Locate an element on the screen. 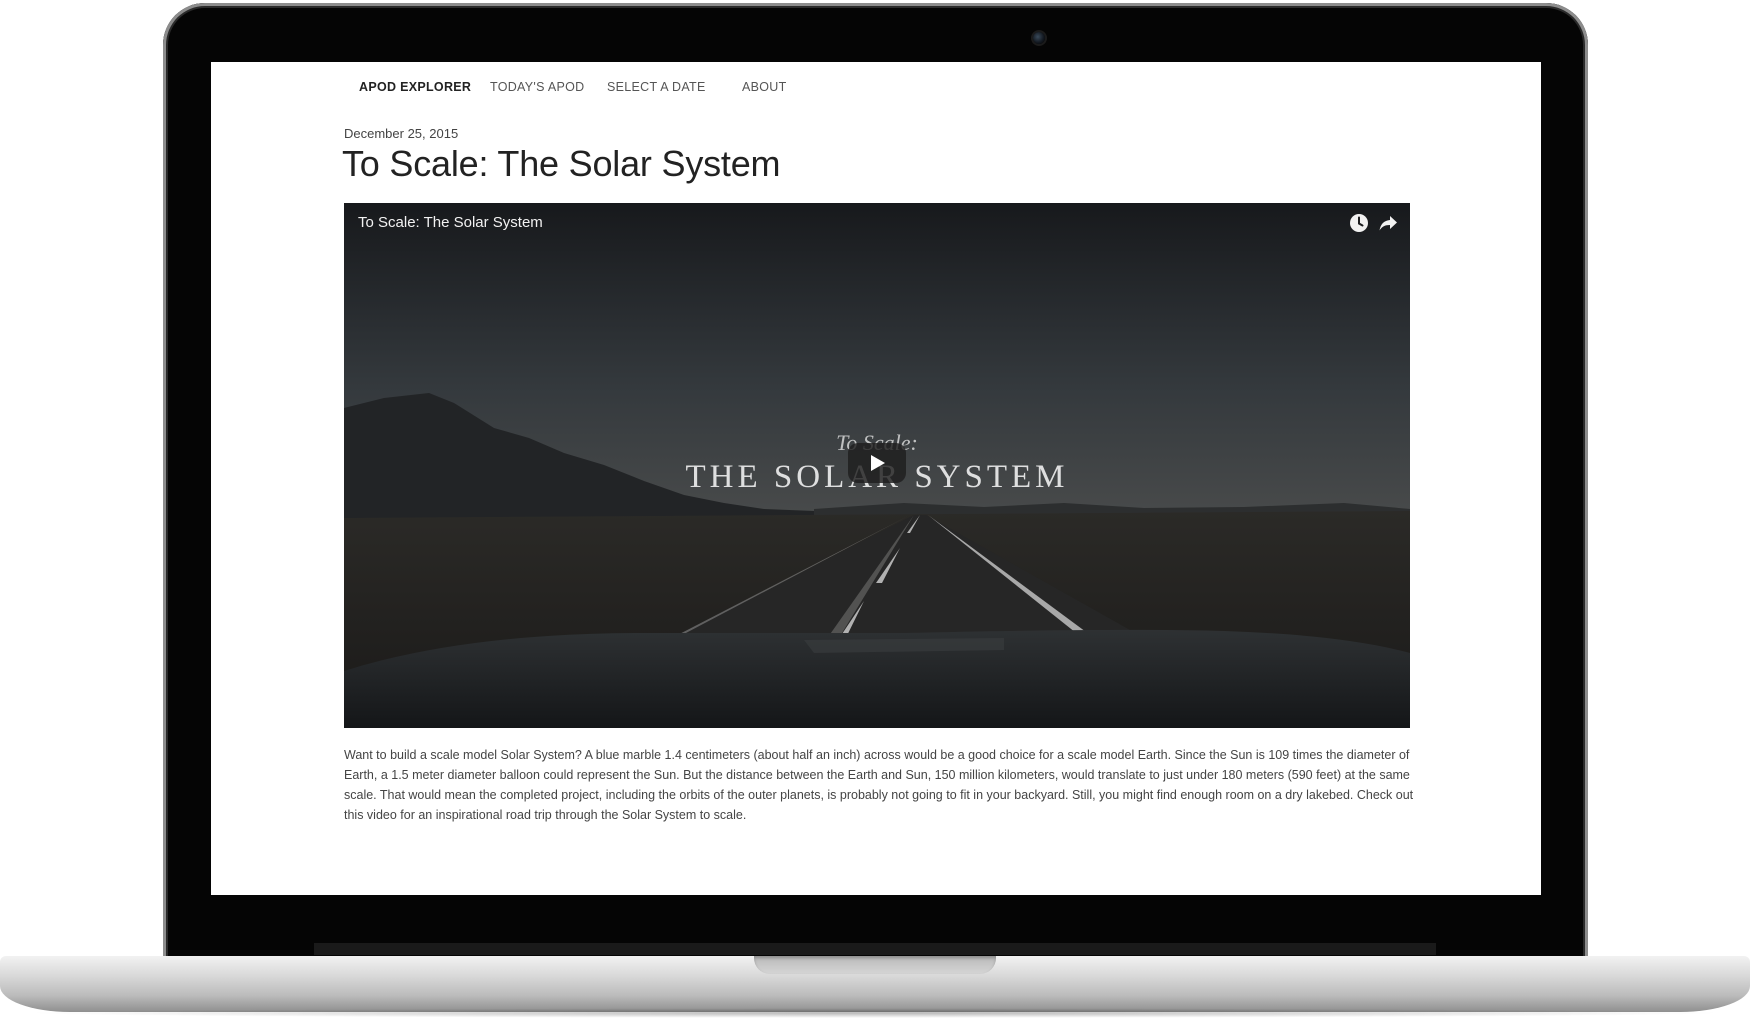 The height and width of the screenshot is (1024, 1750). page-title: To Scale: The Solar System is located at coordinates (561, 163).